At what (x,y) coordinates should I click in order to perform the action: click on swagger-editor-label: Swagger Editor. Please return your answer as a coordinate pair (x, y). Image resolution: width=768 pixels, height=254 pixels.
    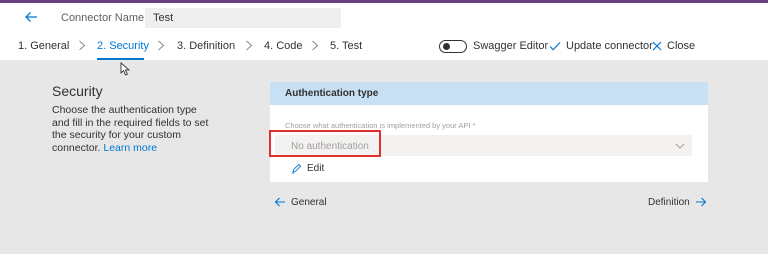
    Looking at the image, I should click on (511, 46).